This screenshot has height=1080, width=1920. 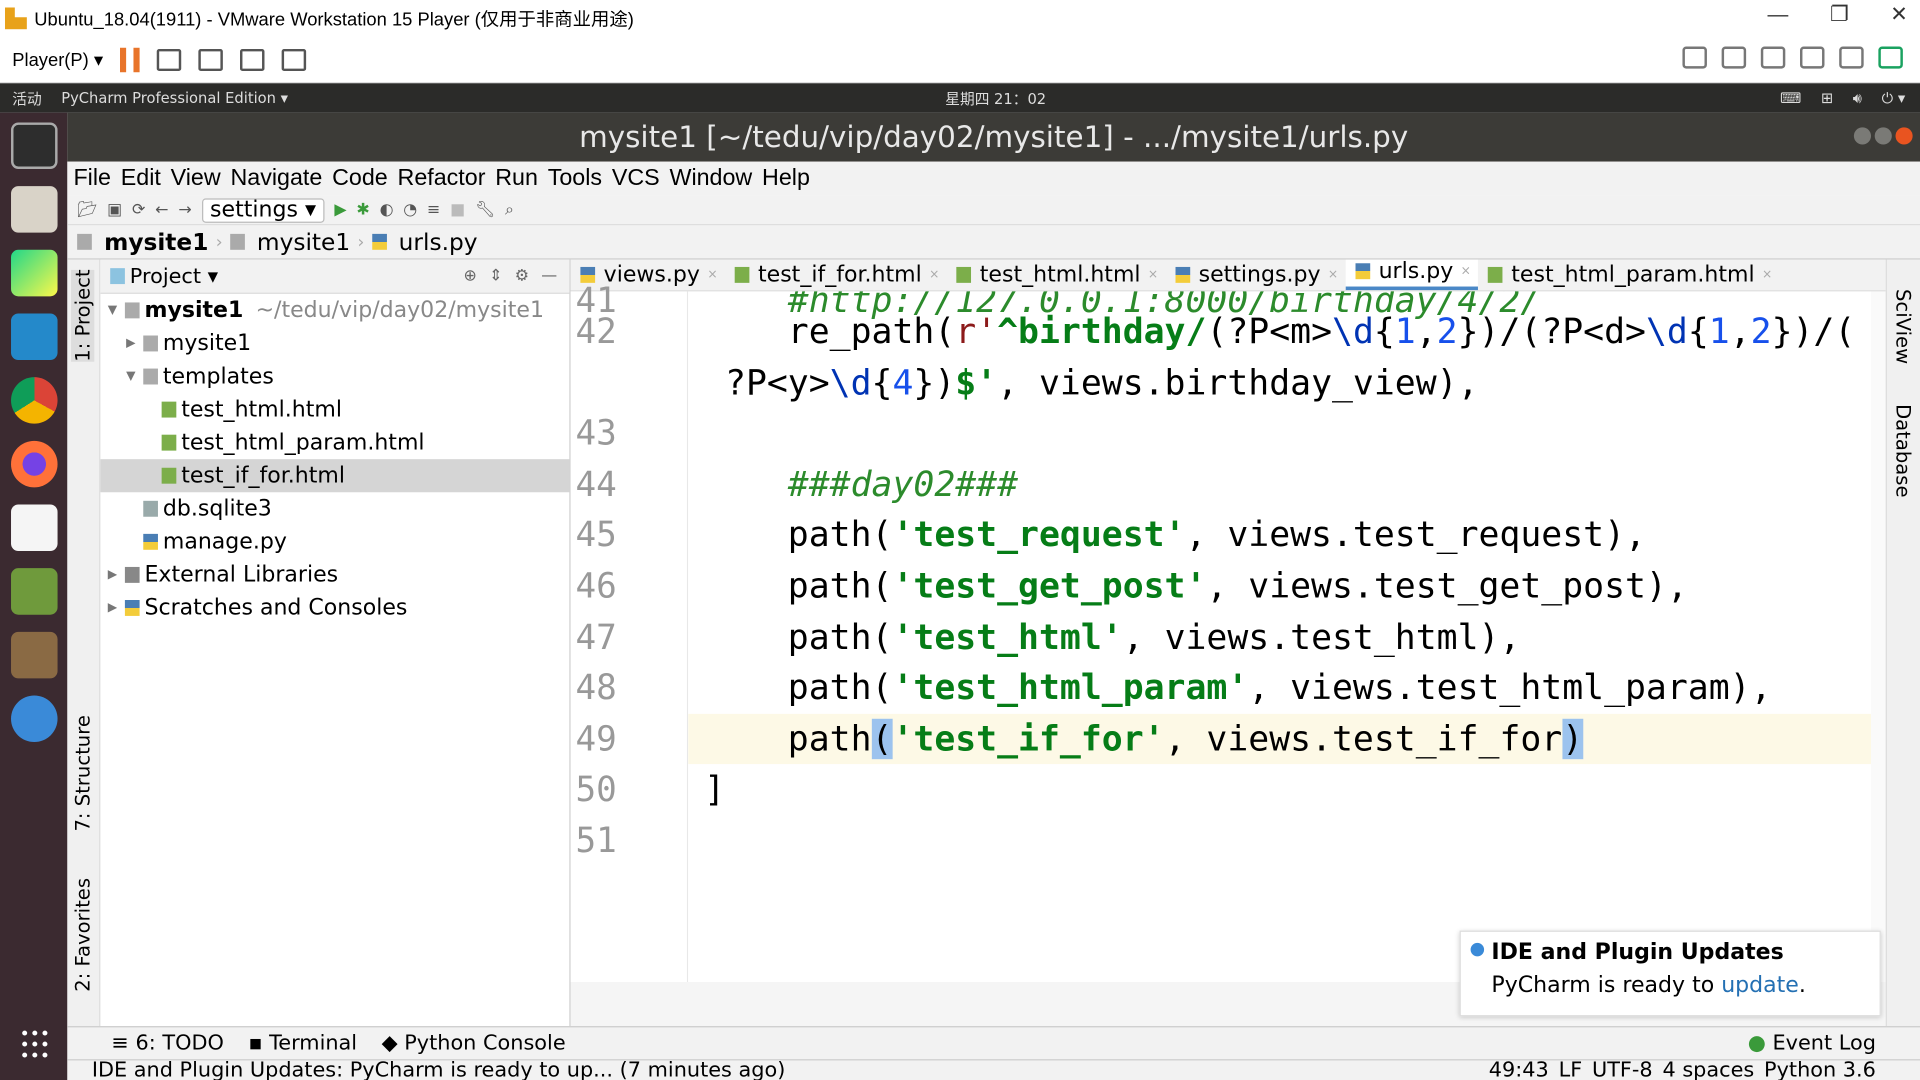 I want to click on close-button: ✕, so click(x=1898, y=14).